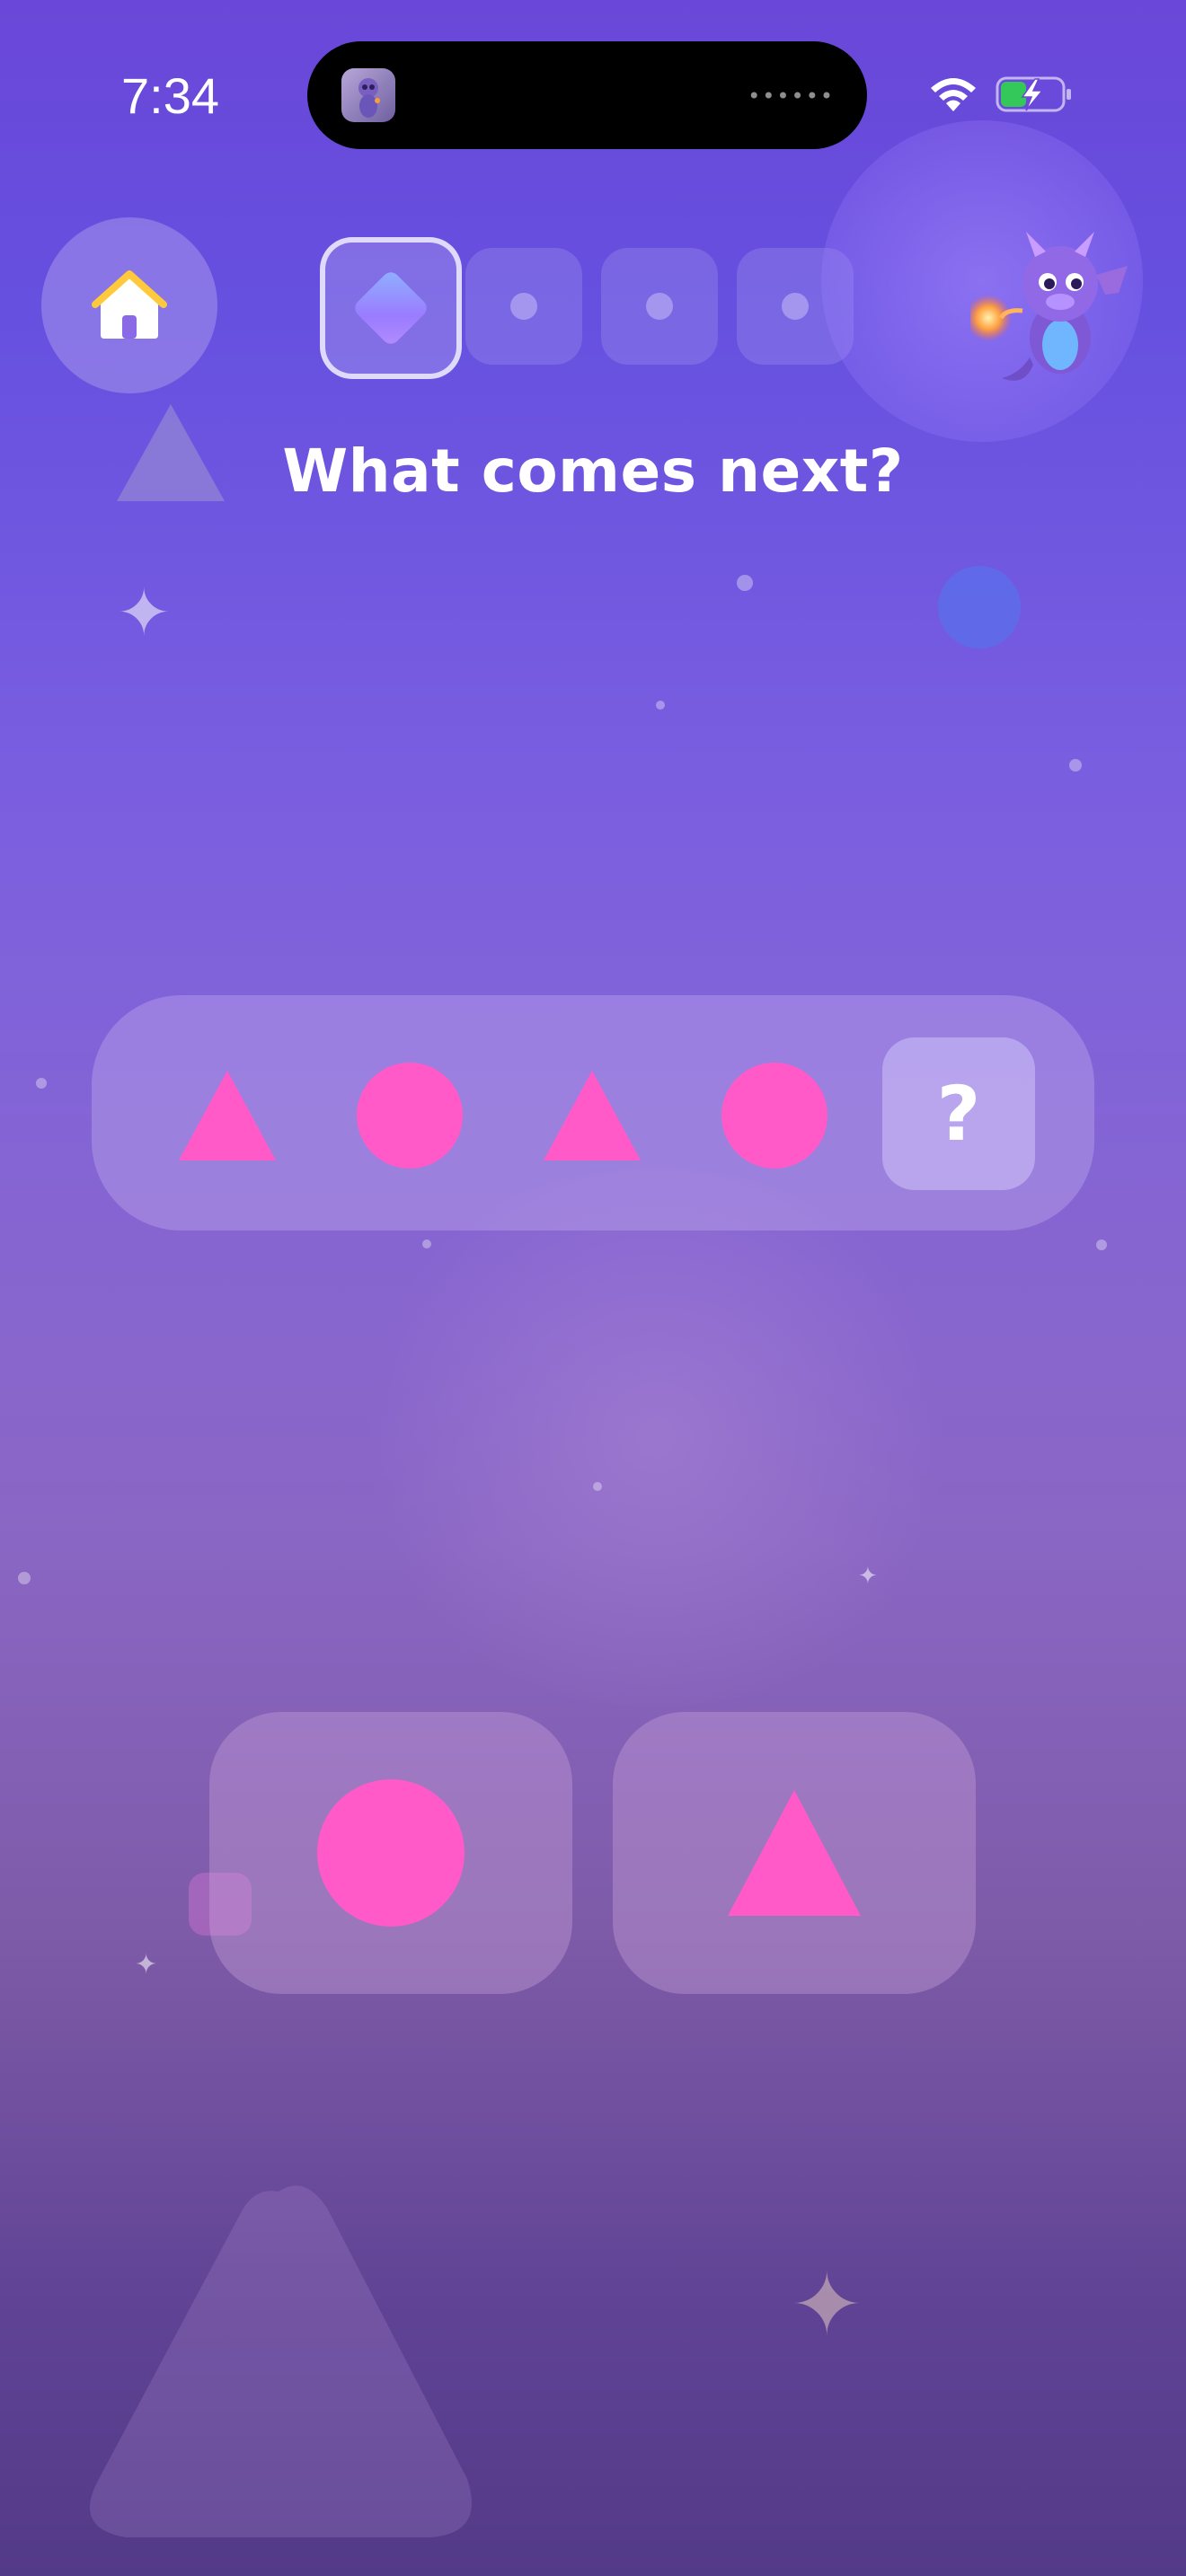 The height and width of the screenshot is (2576, 1186). I want to click on app-icon, so click(368, 95).